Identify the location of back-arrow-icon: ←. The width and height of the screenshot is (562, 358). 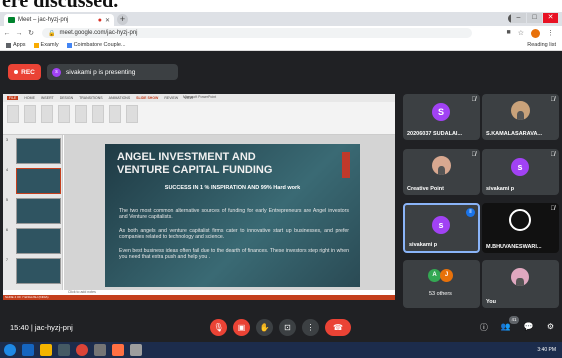
(7, 33).